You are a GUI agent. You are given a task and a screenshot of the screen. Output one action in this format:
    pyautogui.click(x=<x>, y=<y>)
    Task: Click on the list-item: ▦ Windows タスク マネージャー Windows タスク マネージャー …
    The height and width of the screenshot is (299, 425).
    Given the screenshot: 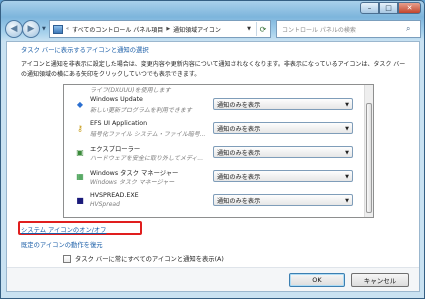 What is the action you would take?
    pyautogui.click(x=215, y=178)
    